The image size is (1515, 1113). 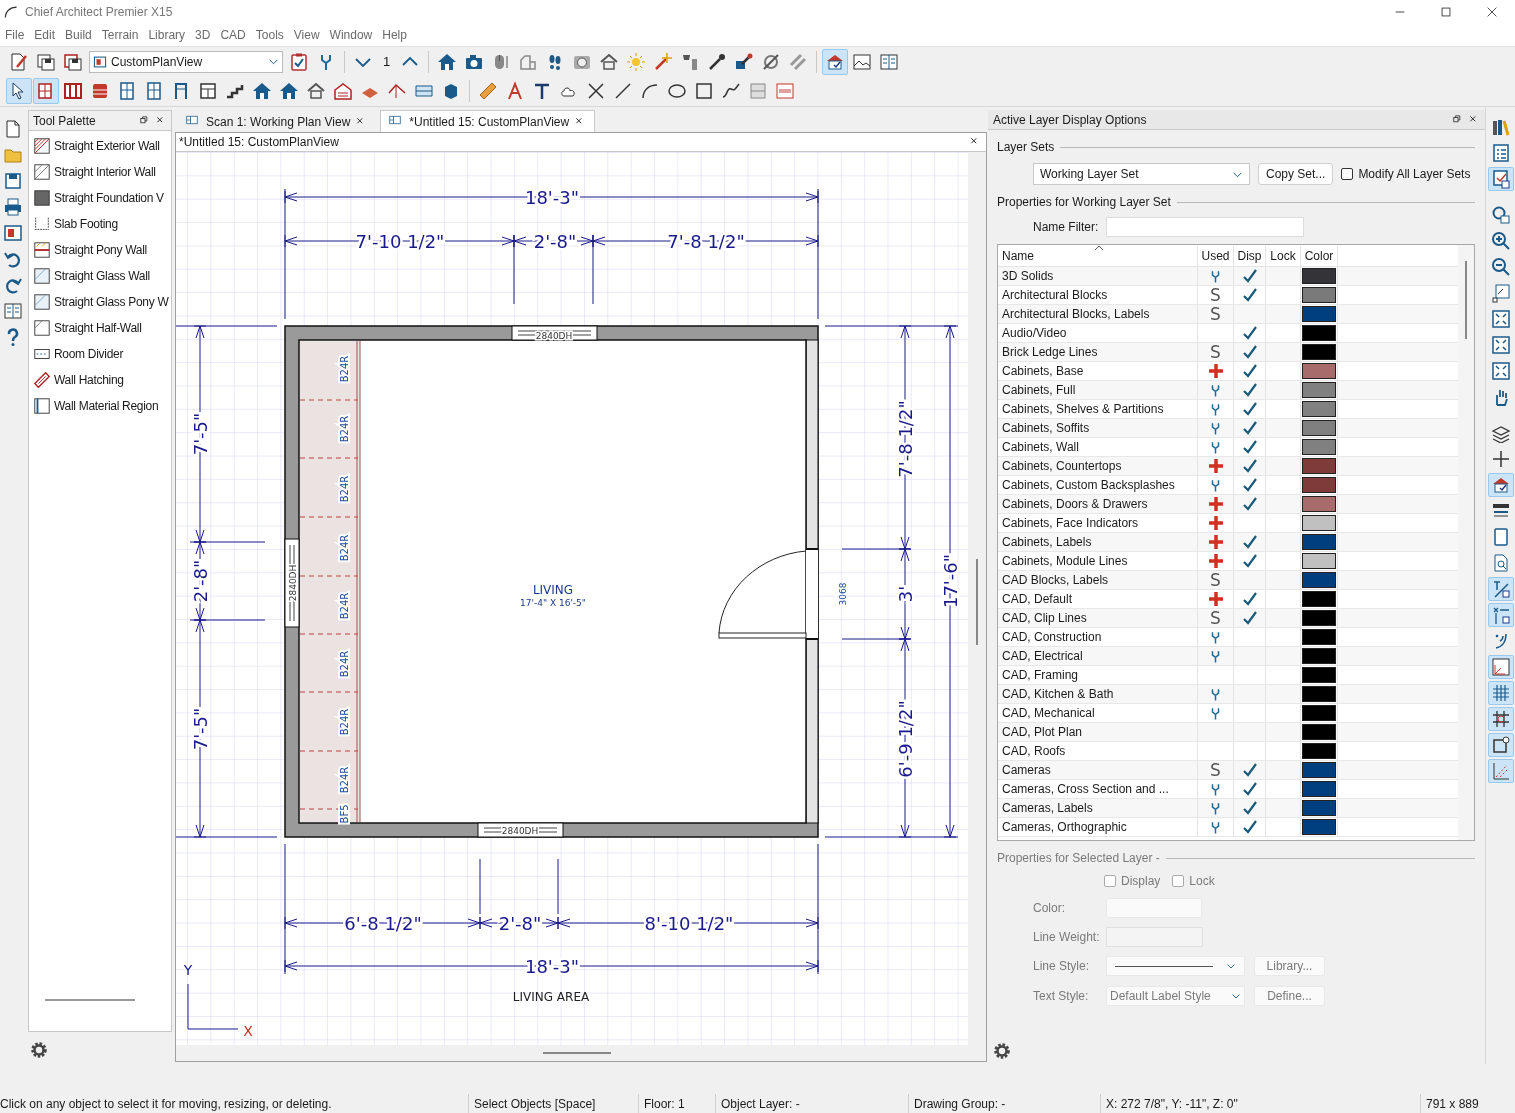 I want to click on layer-name: Architectural Blocks, so click(x=1098, y=295).